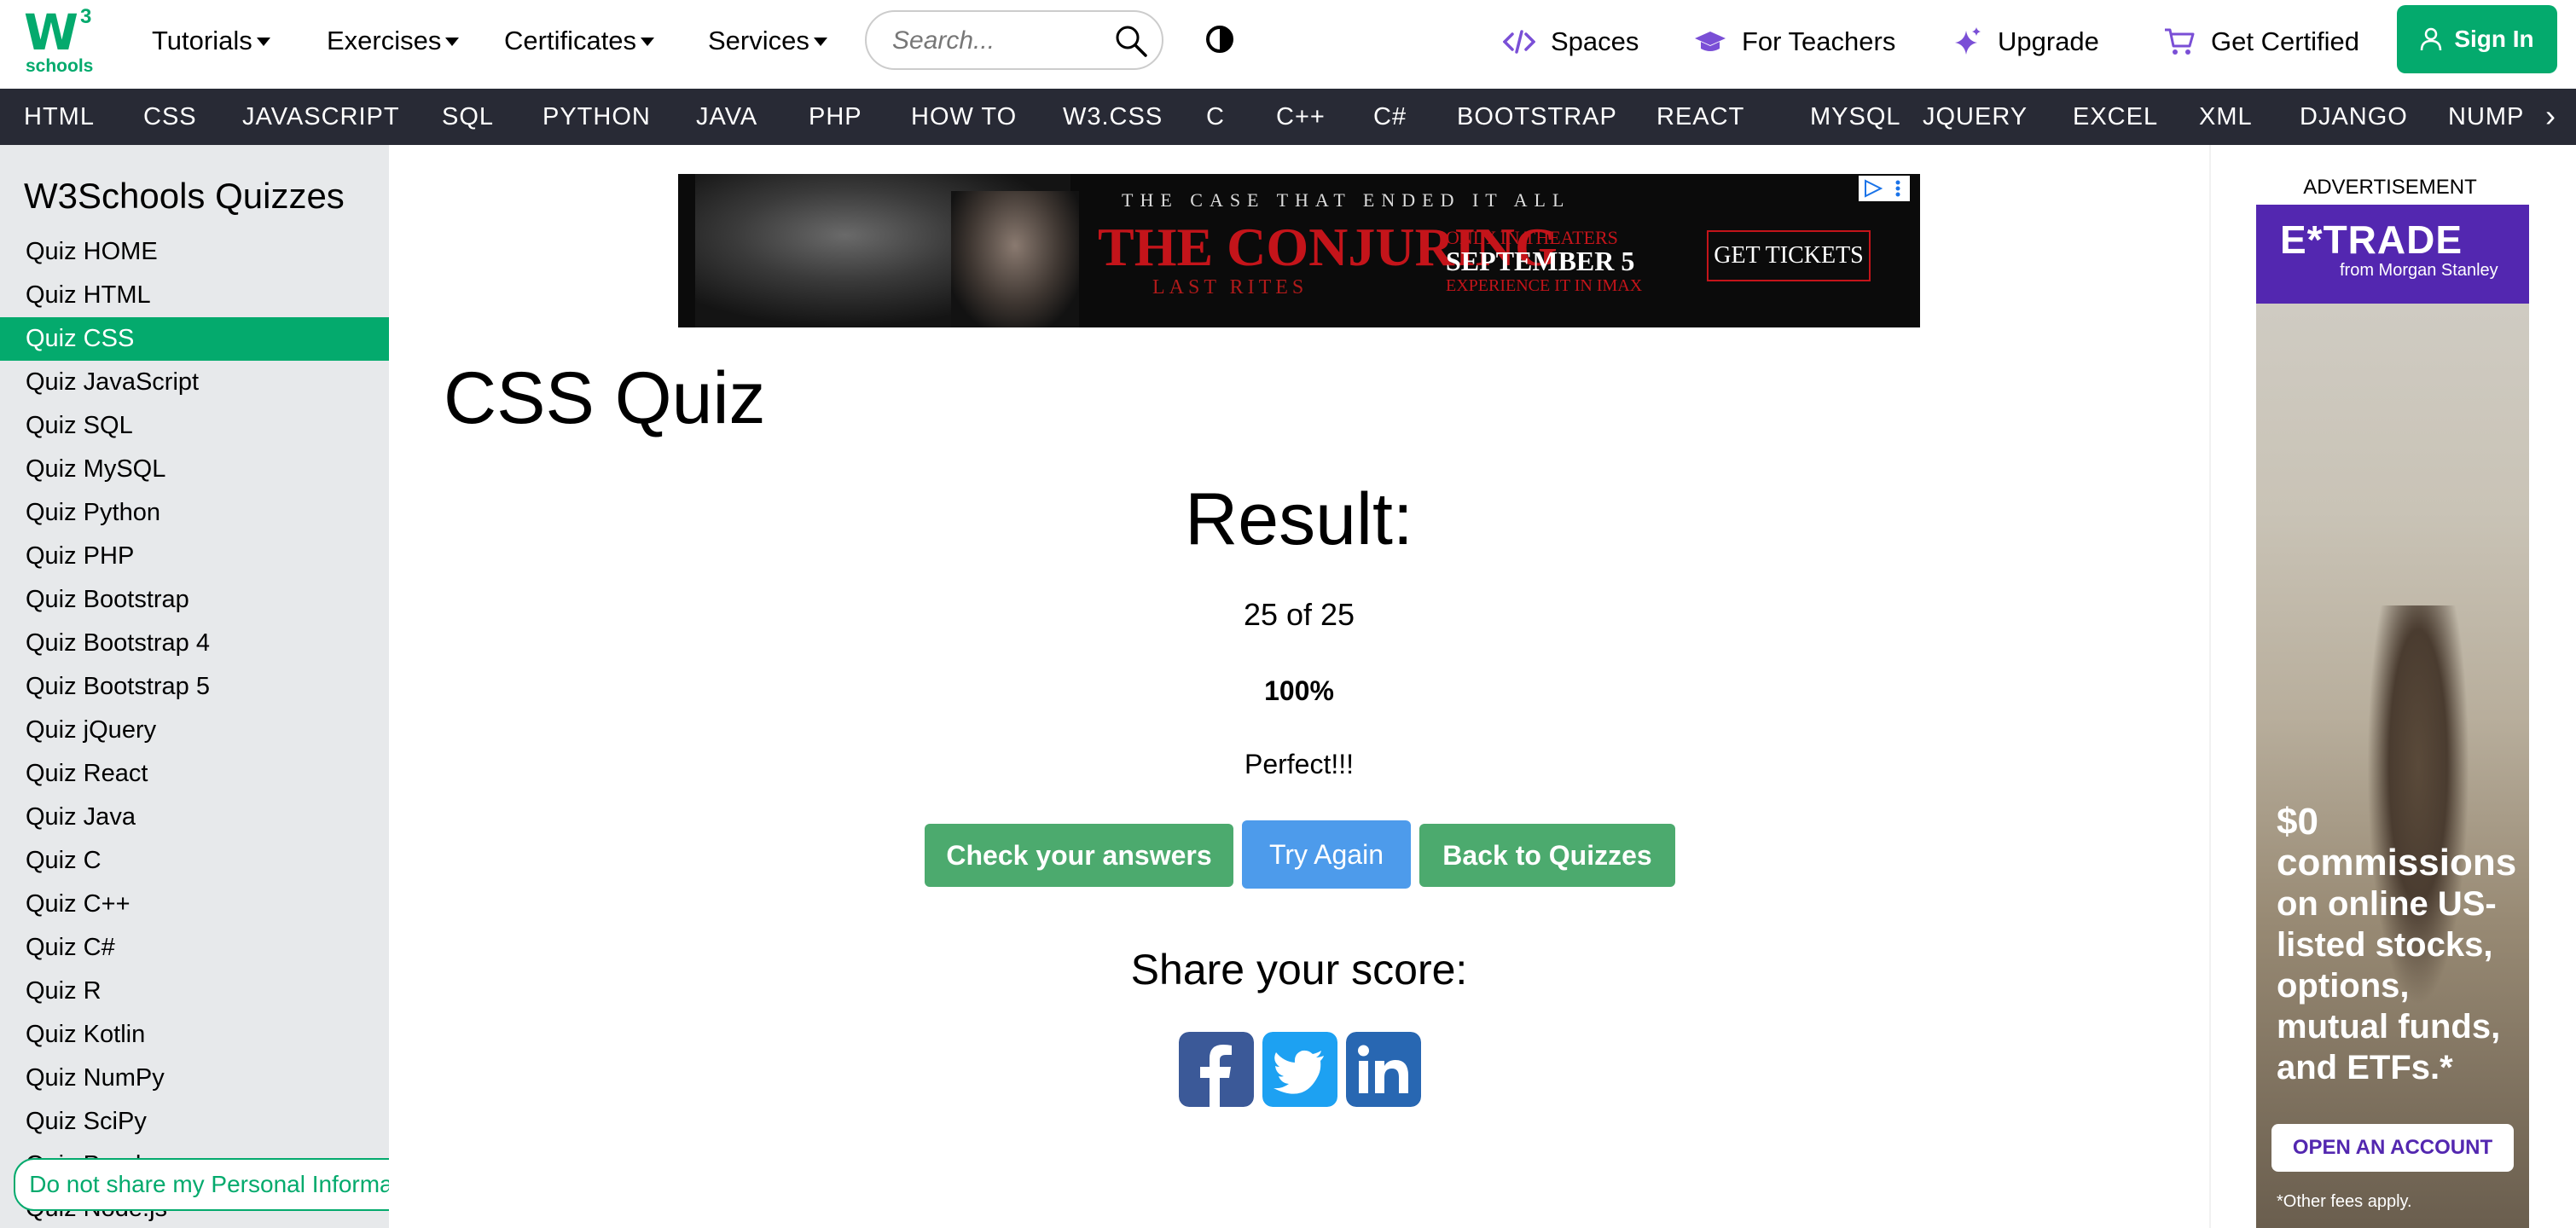 Image resolution: width=2576 pixels, height=1228 pixels. What do you see at coordinates (2226, 117) in the screenshot?
I see `lang-item: XML` at bounding box center [2226, 117].